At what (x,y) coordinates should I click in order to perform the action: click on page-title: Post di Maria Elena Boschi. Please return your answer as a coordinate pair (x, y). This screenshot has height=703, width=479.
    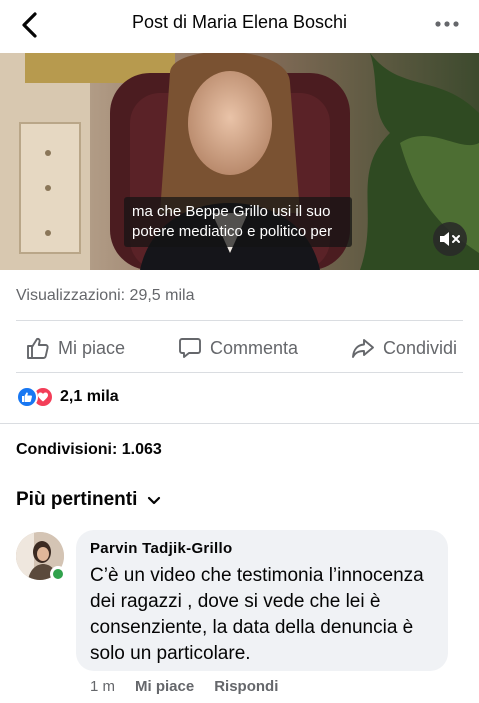
    Looking at the image, I should click on (239, 22).